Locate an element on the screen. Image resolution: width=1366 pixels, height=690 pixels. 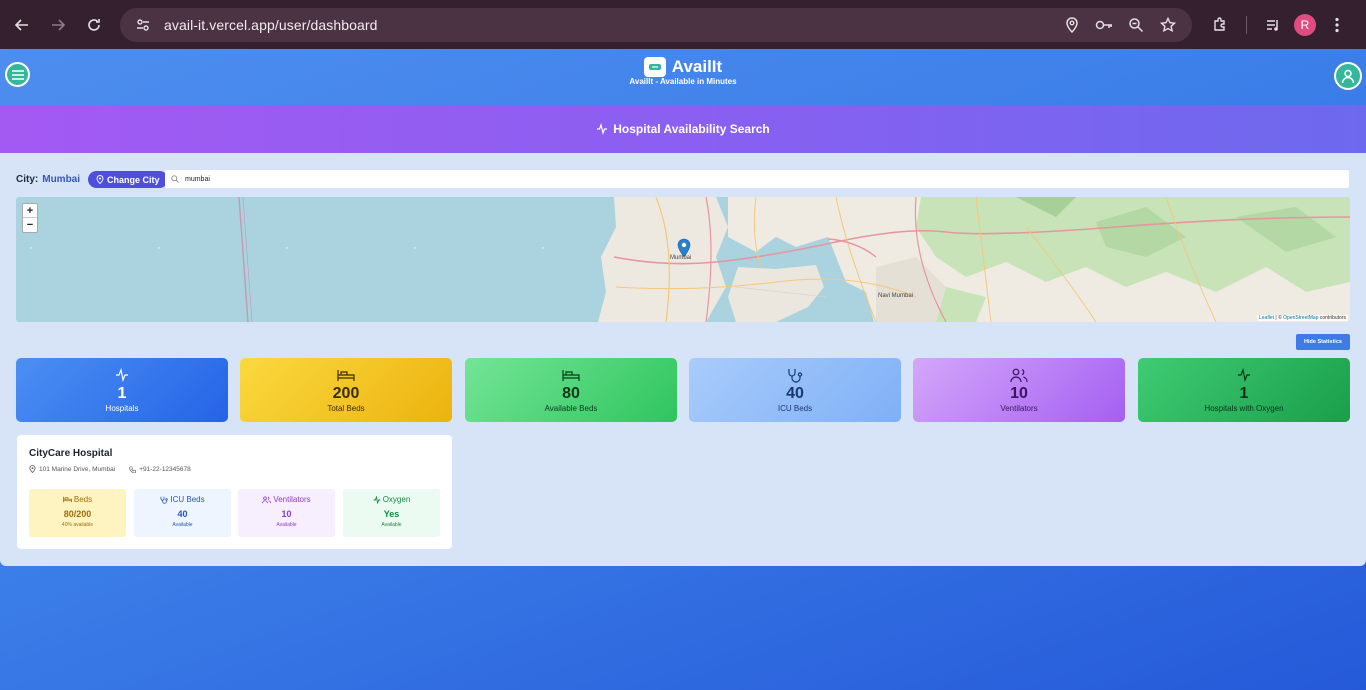
user-profile-button is located at coordinates (1348, 76).